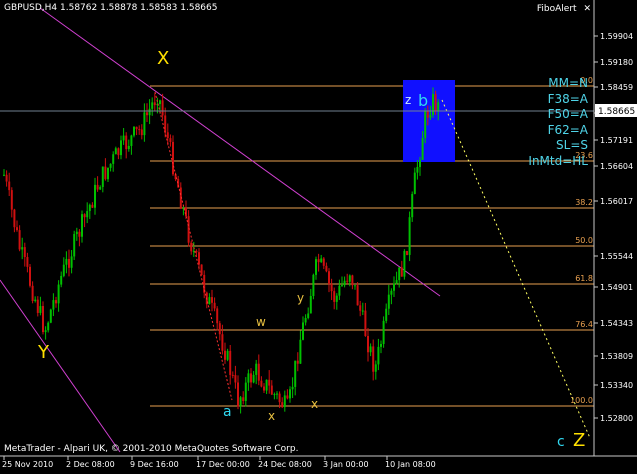  I want to click on time-tick-label: 25 Nov 2010, so click(27, 464).